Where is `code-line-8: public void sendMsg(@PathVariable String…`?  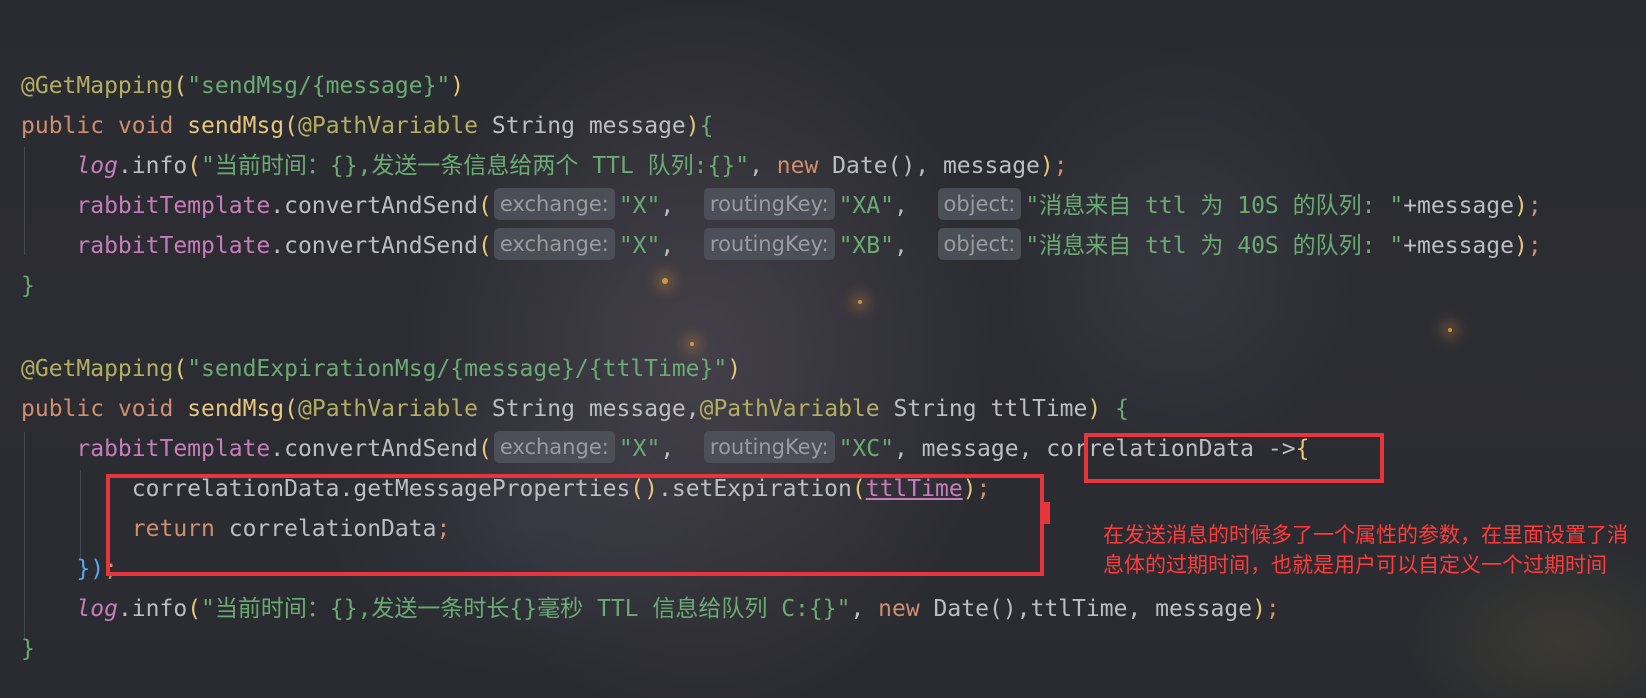
code-line-8: public void sendMsg(@PathVariable String… is located at coordinates (575, 409).